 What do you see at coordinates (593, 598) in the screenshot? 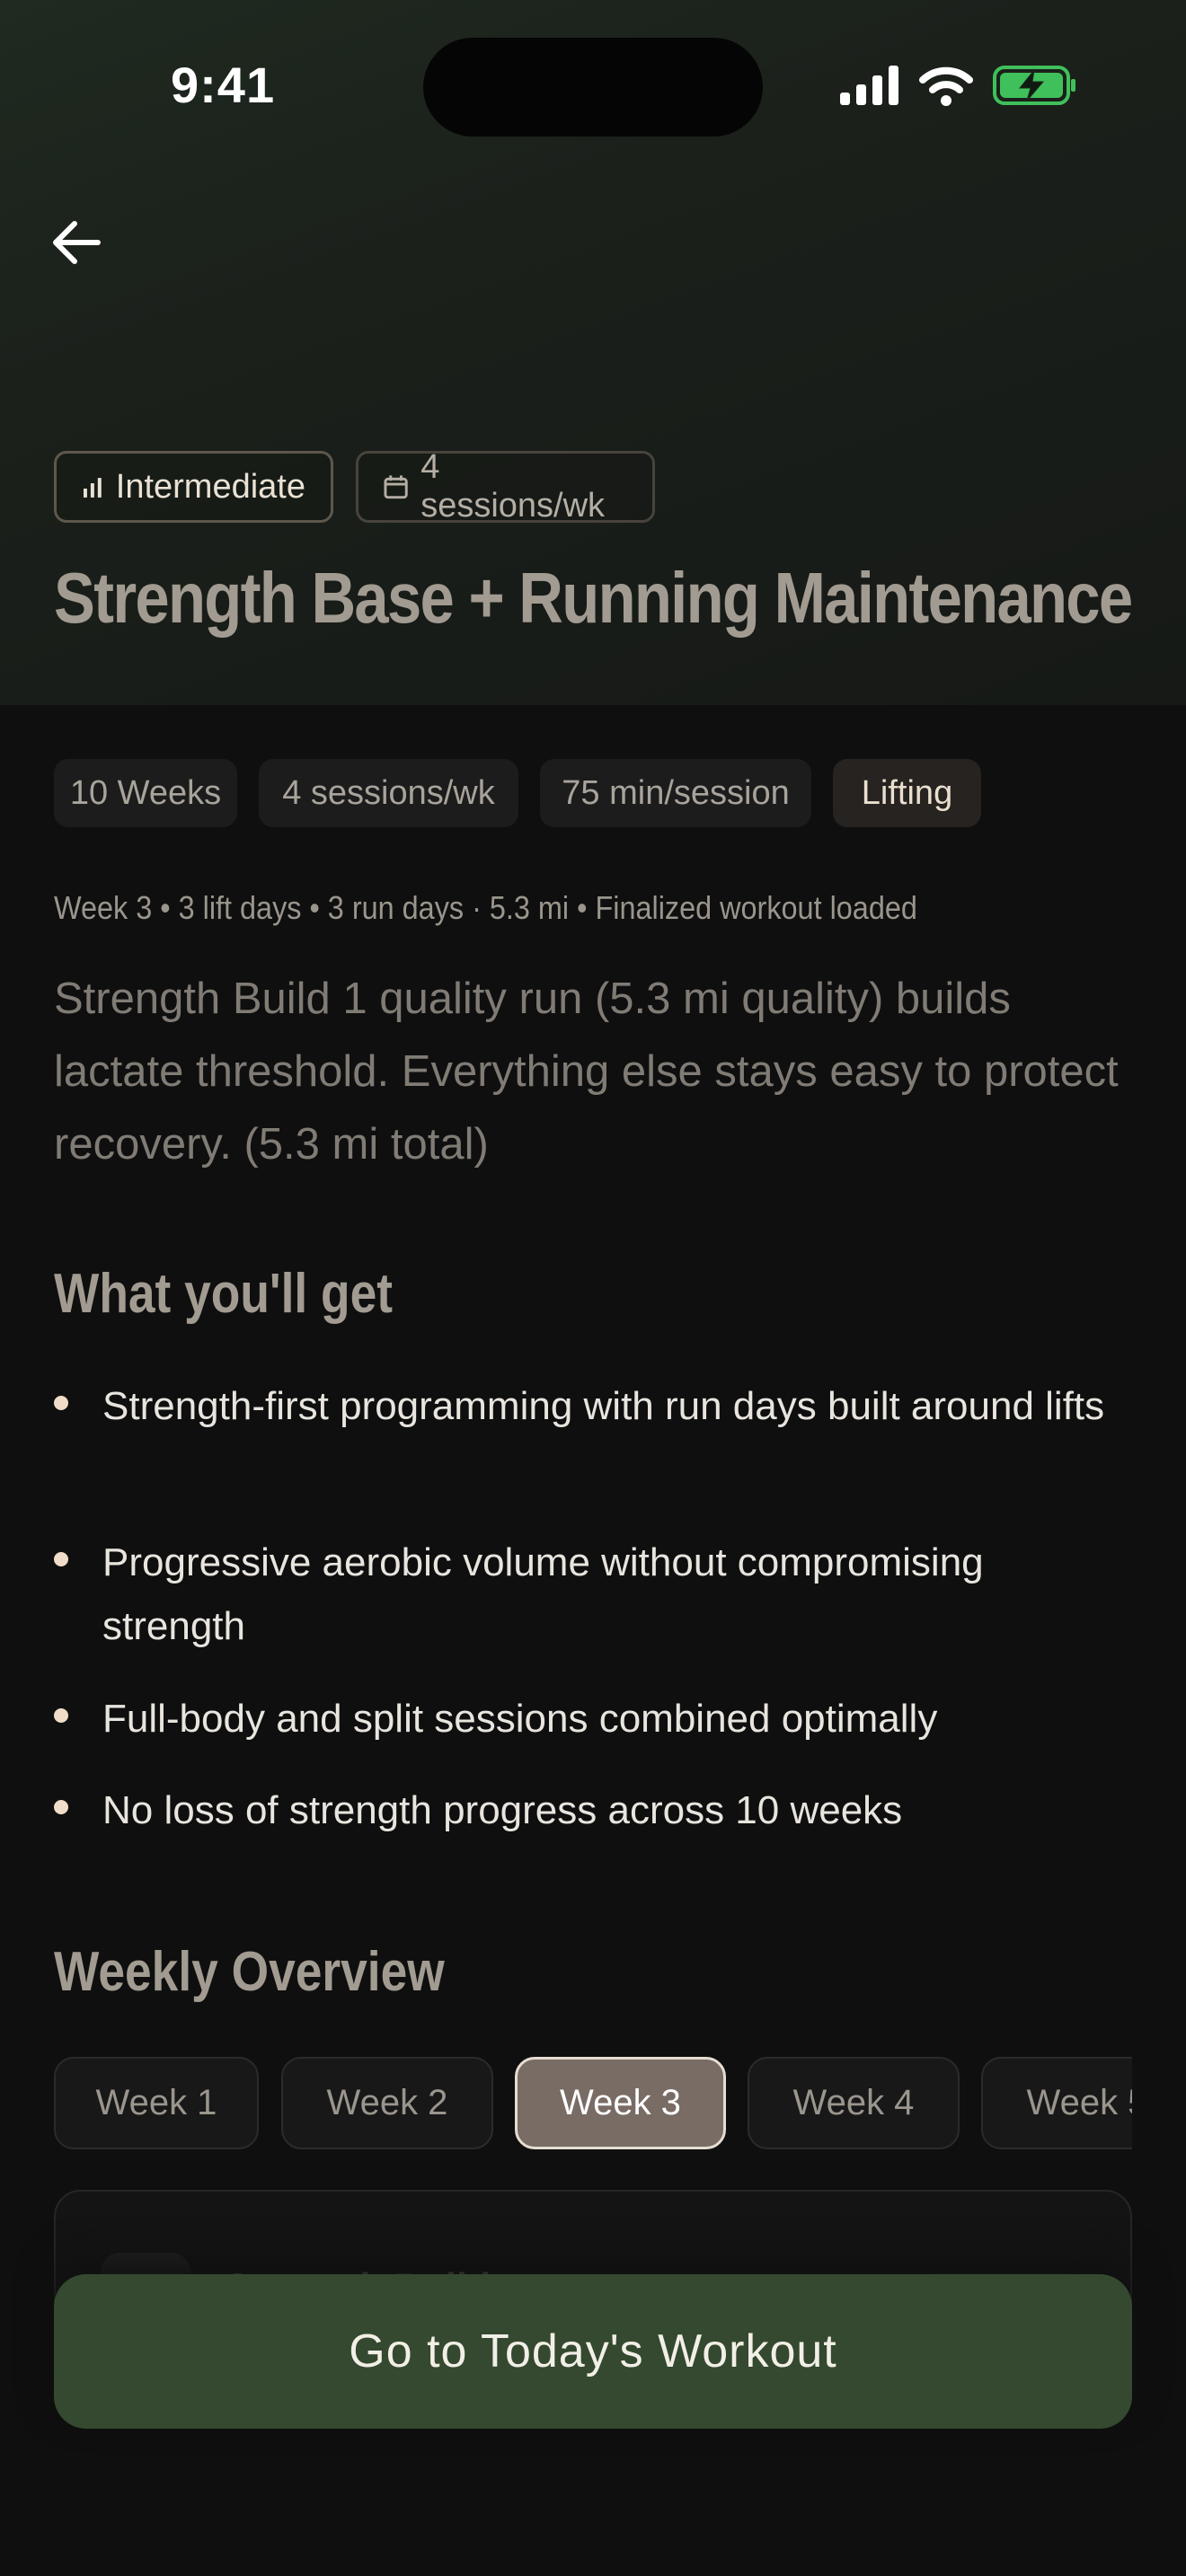
I see `plan-title: Strength Base + Running Maintenance` at bounding box center [593, 598].